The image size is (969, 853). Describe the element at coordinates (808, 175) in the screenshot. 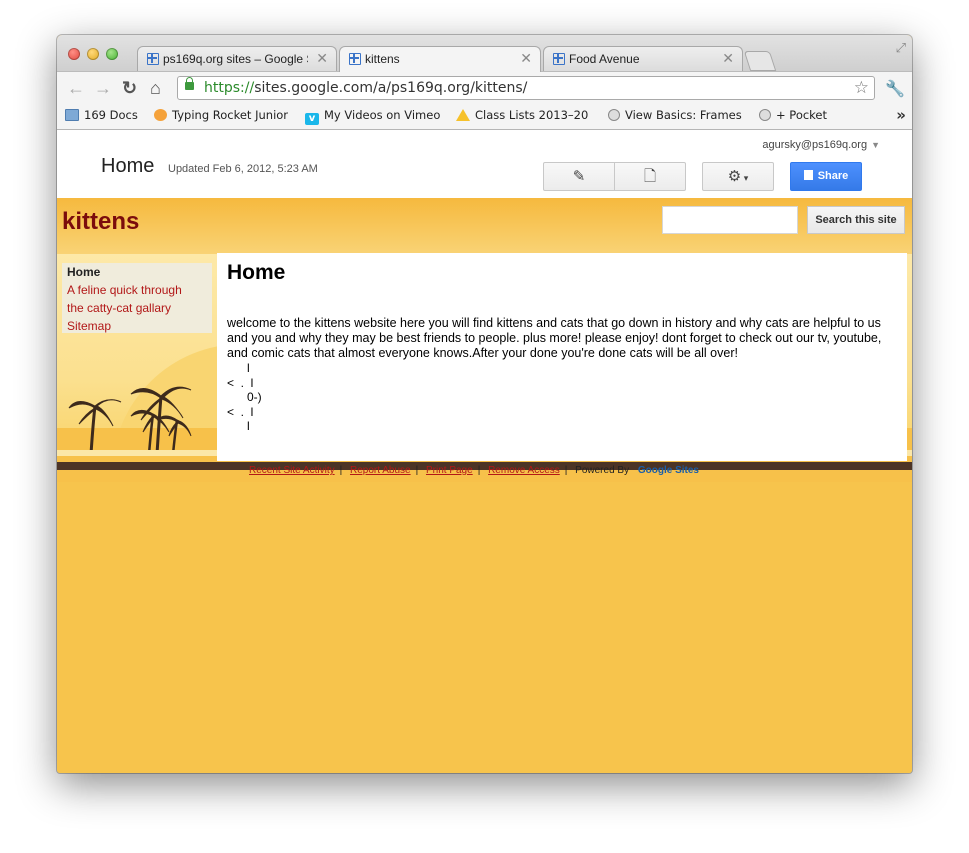

I see `building-icon` at that location.